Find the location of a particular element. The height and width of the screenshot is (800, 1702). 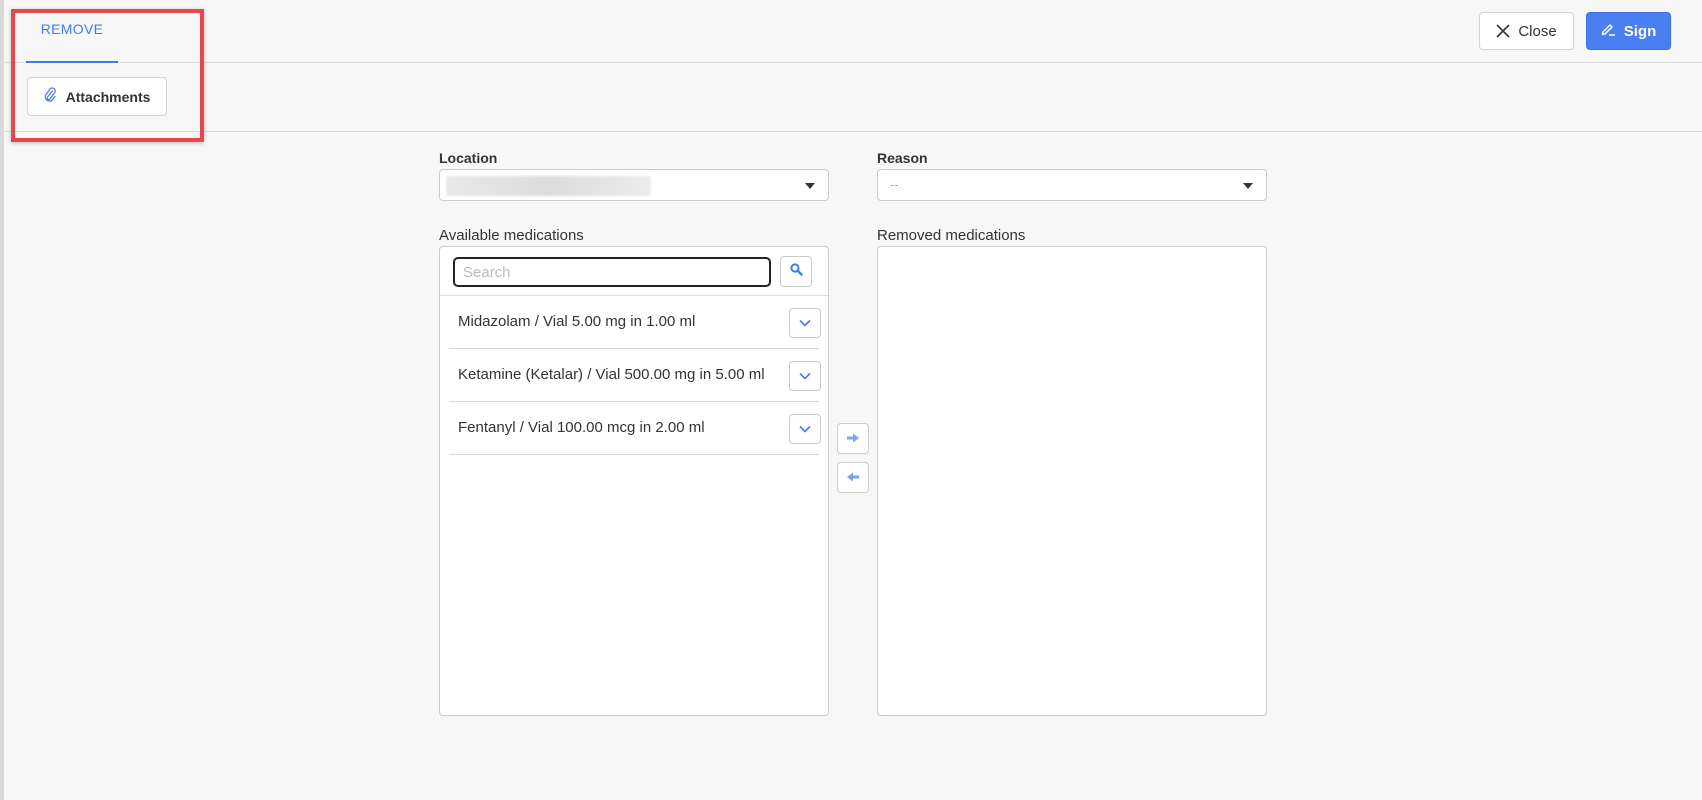

tab-remove: REMOVE is located at coordinates (72, 31).